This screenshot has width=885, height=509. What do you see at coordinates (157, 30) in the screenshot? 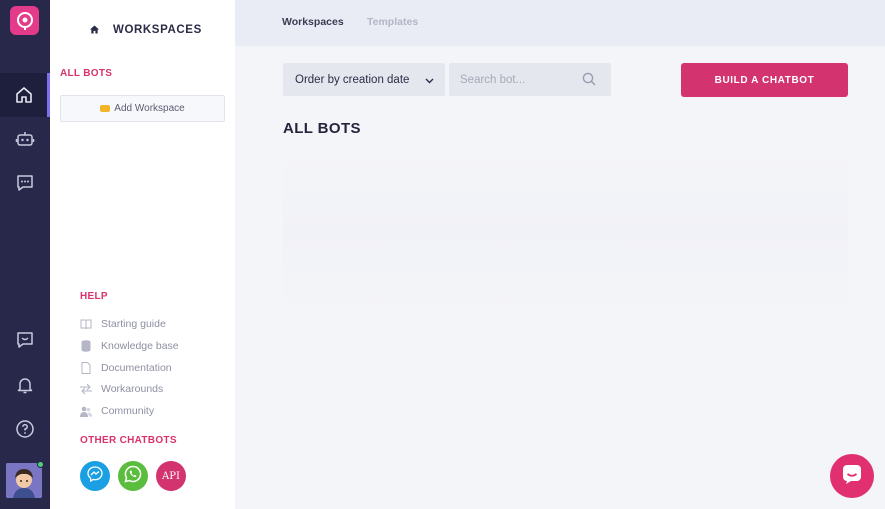
I see `sidebar-title: WORKSPACES` at bounding box center [157, 30].